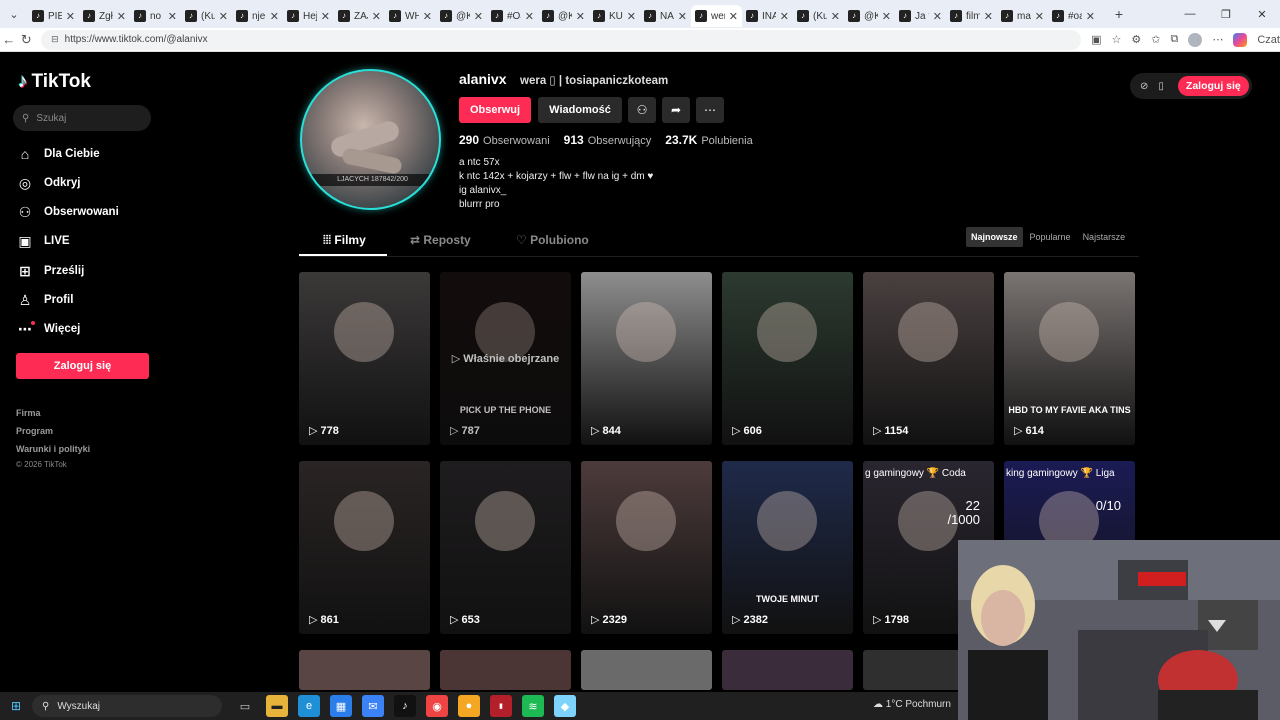  What do you see at coordinates (1144, 86) in the screenshot?
I see `coins-icon: ⊘` at bounding box center [1144, 86].